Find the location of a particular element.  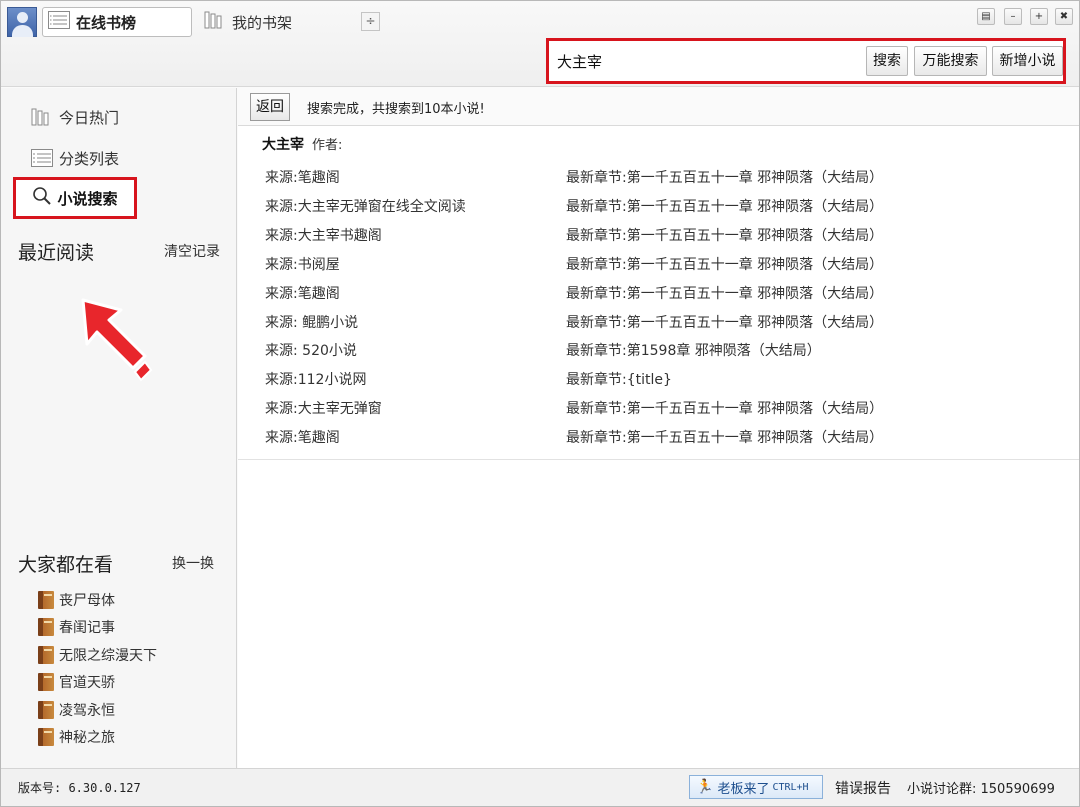

search-status-text: 搜索完成，共搜索到10本小说! is located at coordinates (396, 109).